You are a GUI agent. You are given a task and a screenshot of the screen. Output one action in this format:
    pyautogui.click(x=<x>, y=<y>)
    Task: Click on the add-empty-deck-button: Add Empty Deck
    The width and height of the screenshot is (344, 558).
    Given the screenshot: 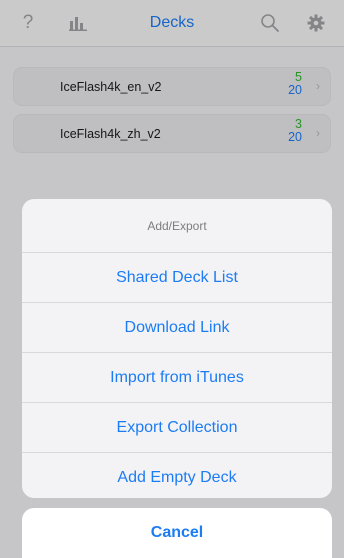 What is the action you would take?
    pyautogui.click(x=177, y=475)
    